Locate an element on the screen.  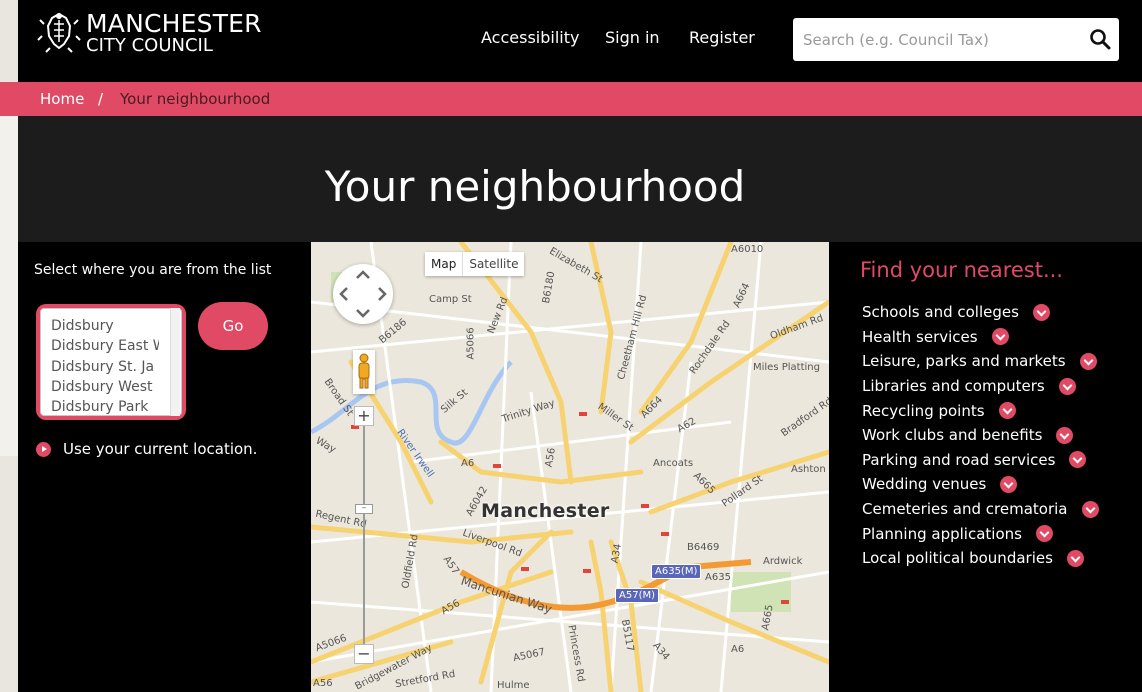
search-box is located at coordinates (956, 39).